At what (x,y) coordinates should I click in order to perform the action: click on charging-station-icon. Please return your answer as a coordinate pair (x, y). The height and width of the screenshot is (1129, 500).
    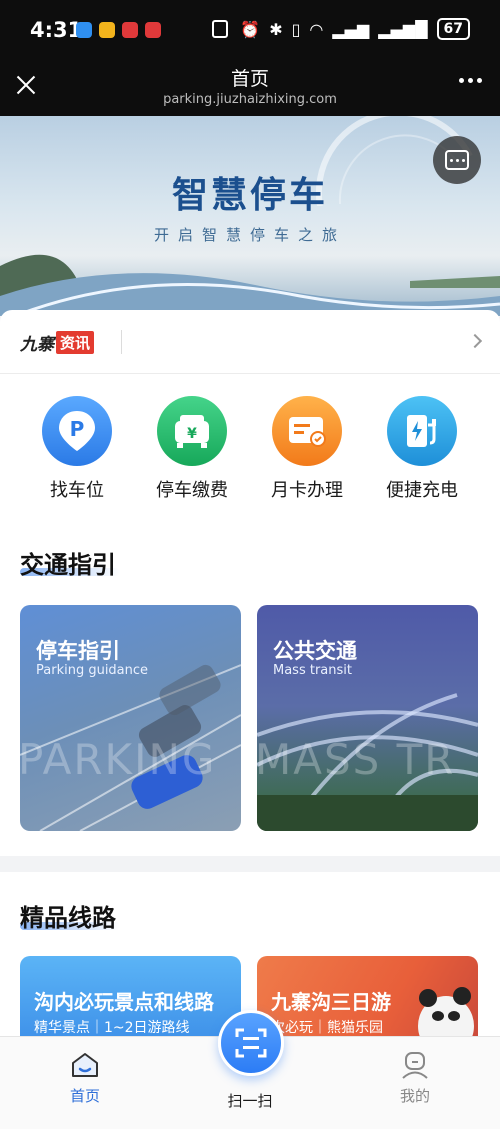
    Looking at the image, I should click on (422, 431).